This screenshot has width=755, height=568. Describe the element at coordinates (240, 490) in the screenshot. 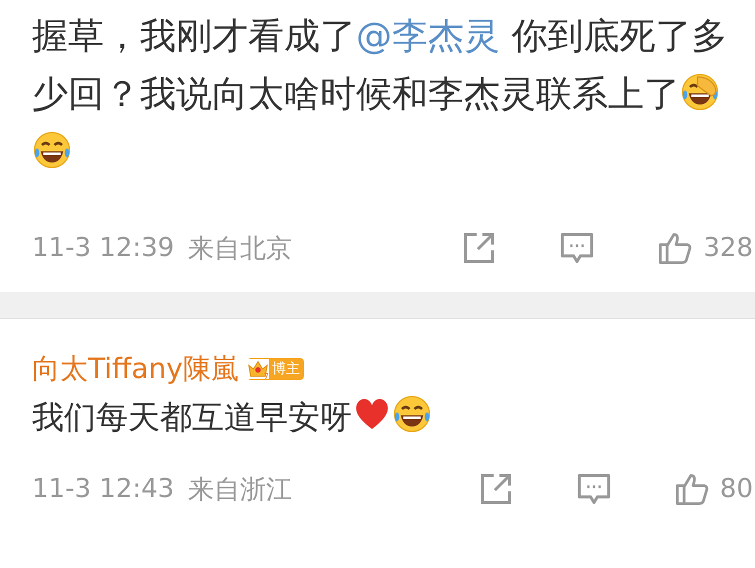

I see `location: 来自浙江` at that location.